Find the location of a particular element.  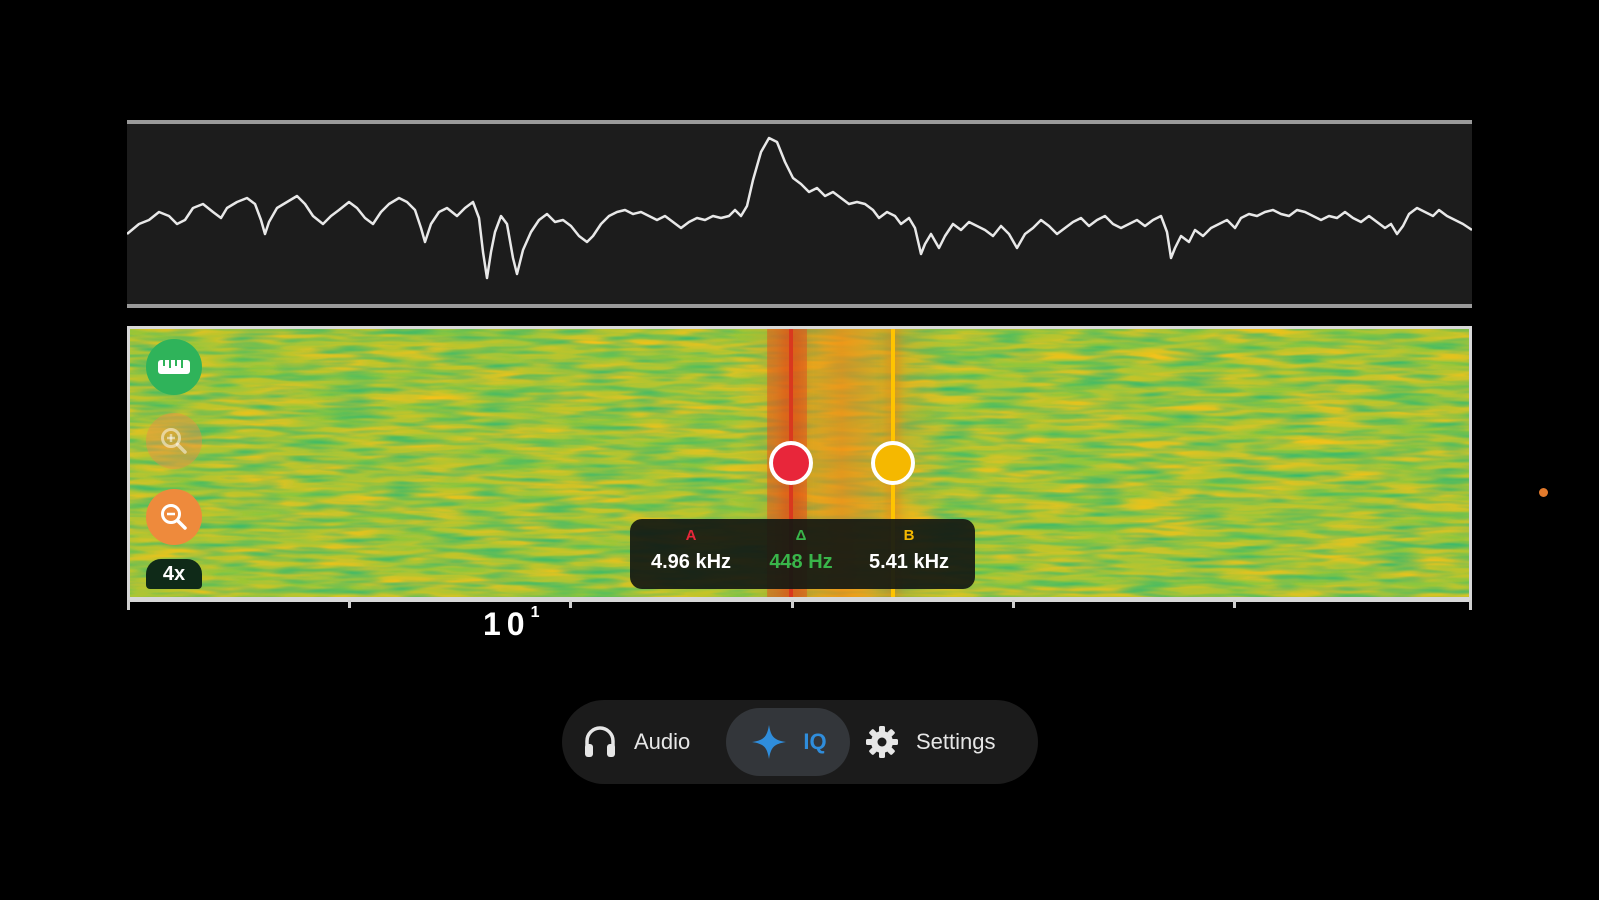

readout-b: B 5.41 kHz is located at coordinates (909, 550).